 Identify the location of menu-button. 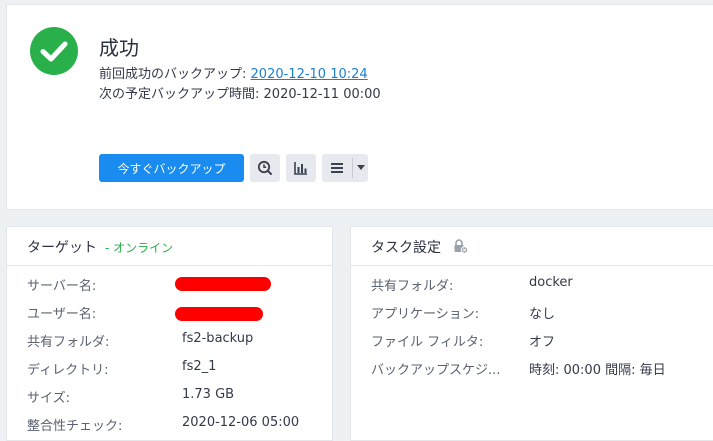
(337, 168).